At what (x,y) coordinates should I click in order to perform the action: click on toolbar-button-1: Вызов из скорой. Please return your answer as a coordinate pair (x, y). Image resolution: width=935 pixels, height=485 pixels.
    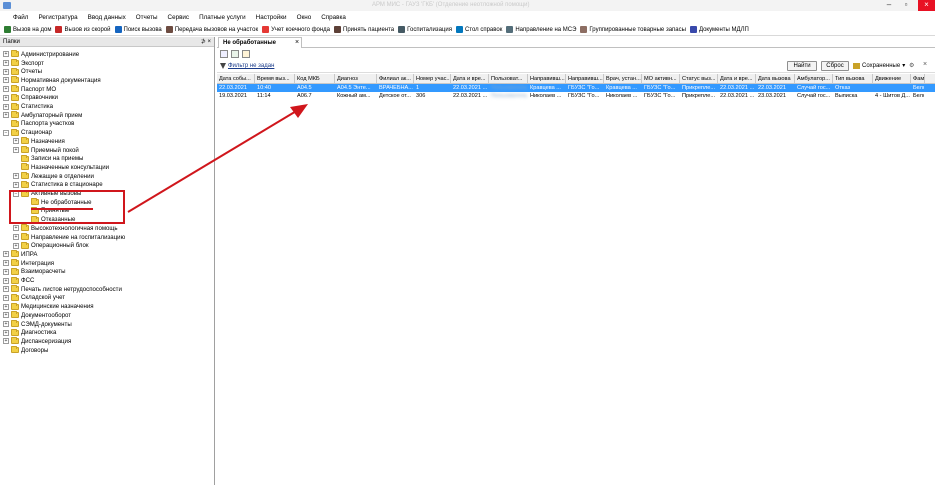
    Looking at the image, I should click on (82, 29).